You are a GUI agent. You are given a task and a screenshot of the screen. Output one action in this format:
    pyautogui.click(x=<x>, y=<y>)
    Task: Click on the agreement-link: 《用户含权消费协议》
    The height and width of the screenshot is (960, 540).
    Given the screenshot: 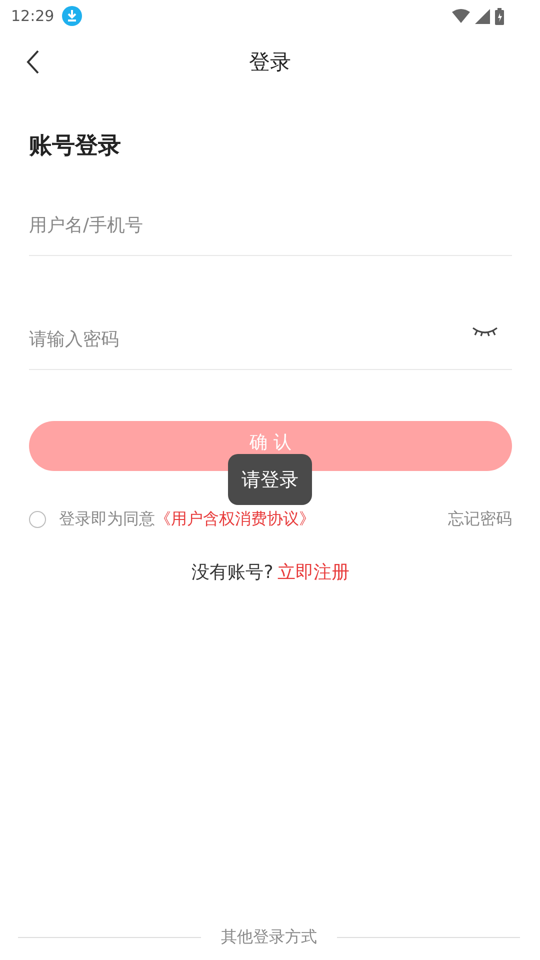 What is the action you would take?
    pyautogui.click(x=235, y=519)
    